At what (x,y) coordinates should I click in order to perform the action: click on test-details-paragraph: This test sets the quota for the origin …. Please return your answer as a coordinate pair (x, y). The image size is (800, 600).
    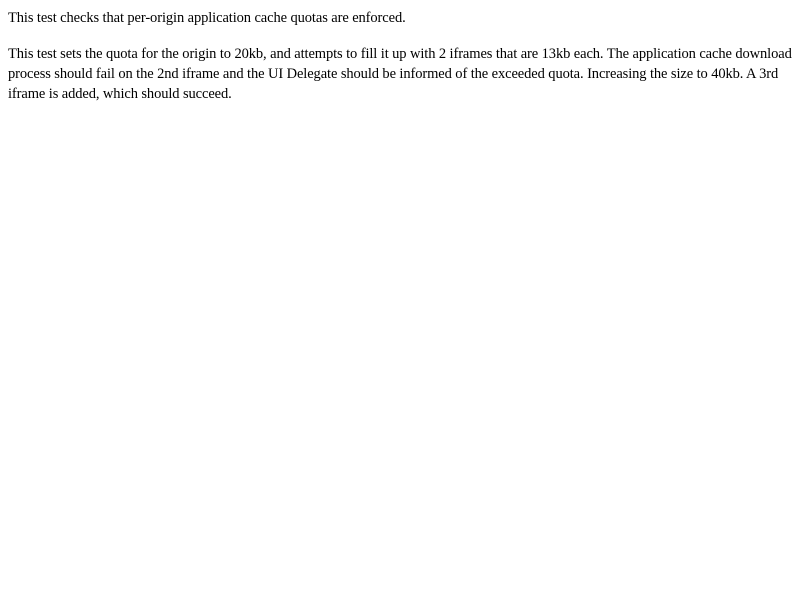
    Looking at the image, I should click on (400, 74).